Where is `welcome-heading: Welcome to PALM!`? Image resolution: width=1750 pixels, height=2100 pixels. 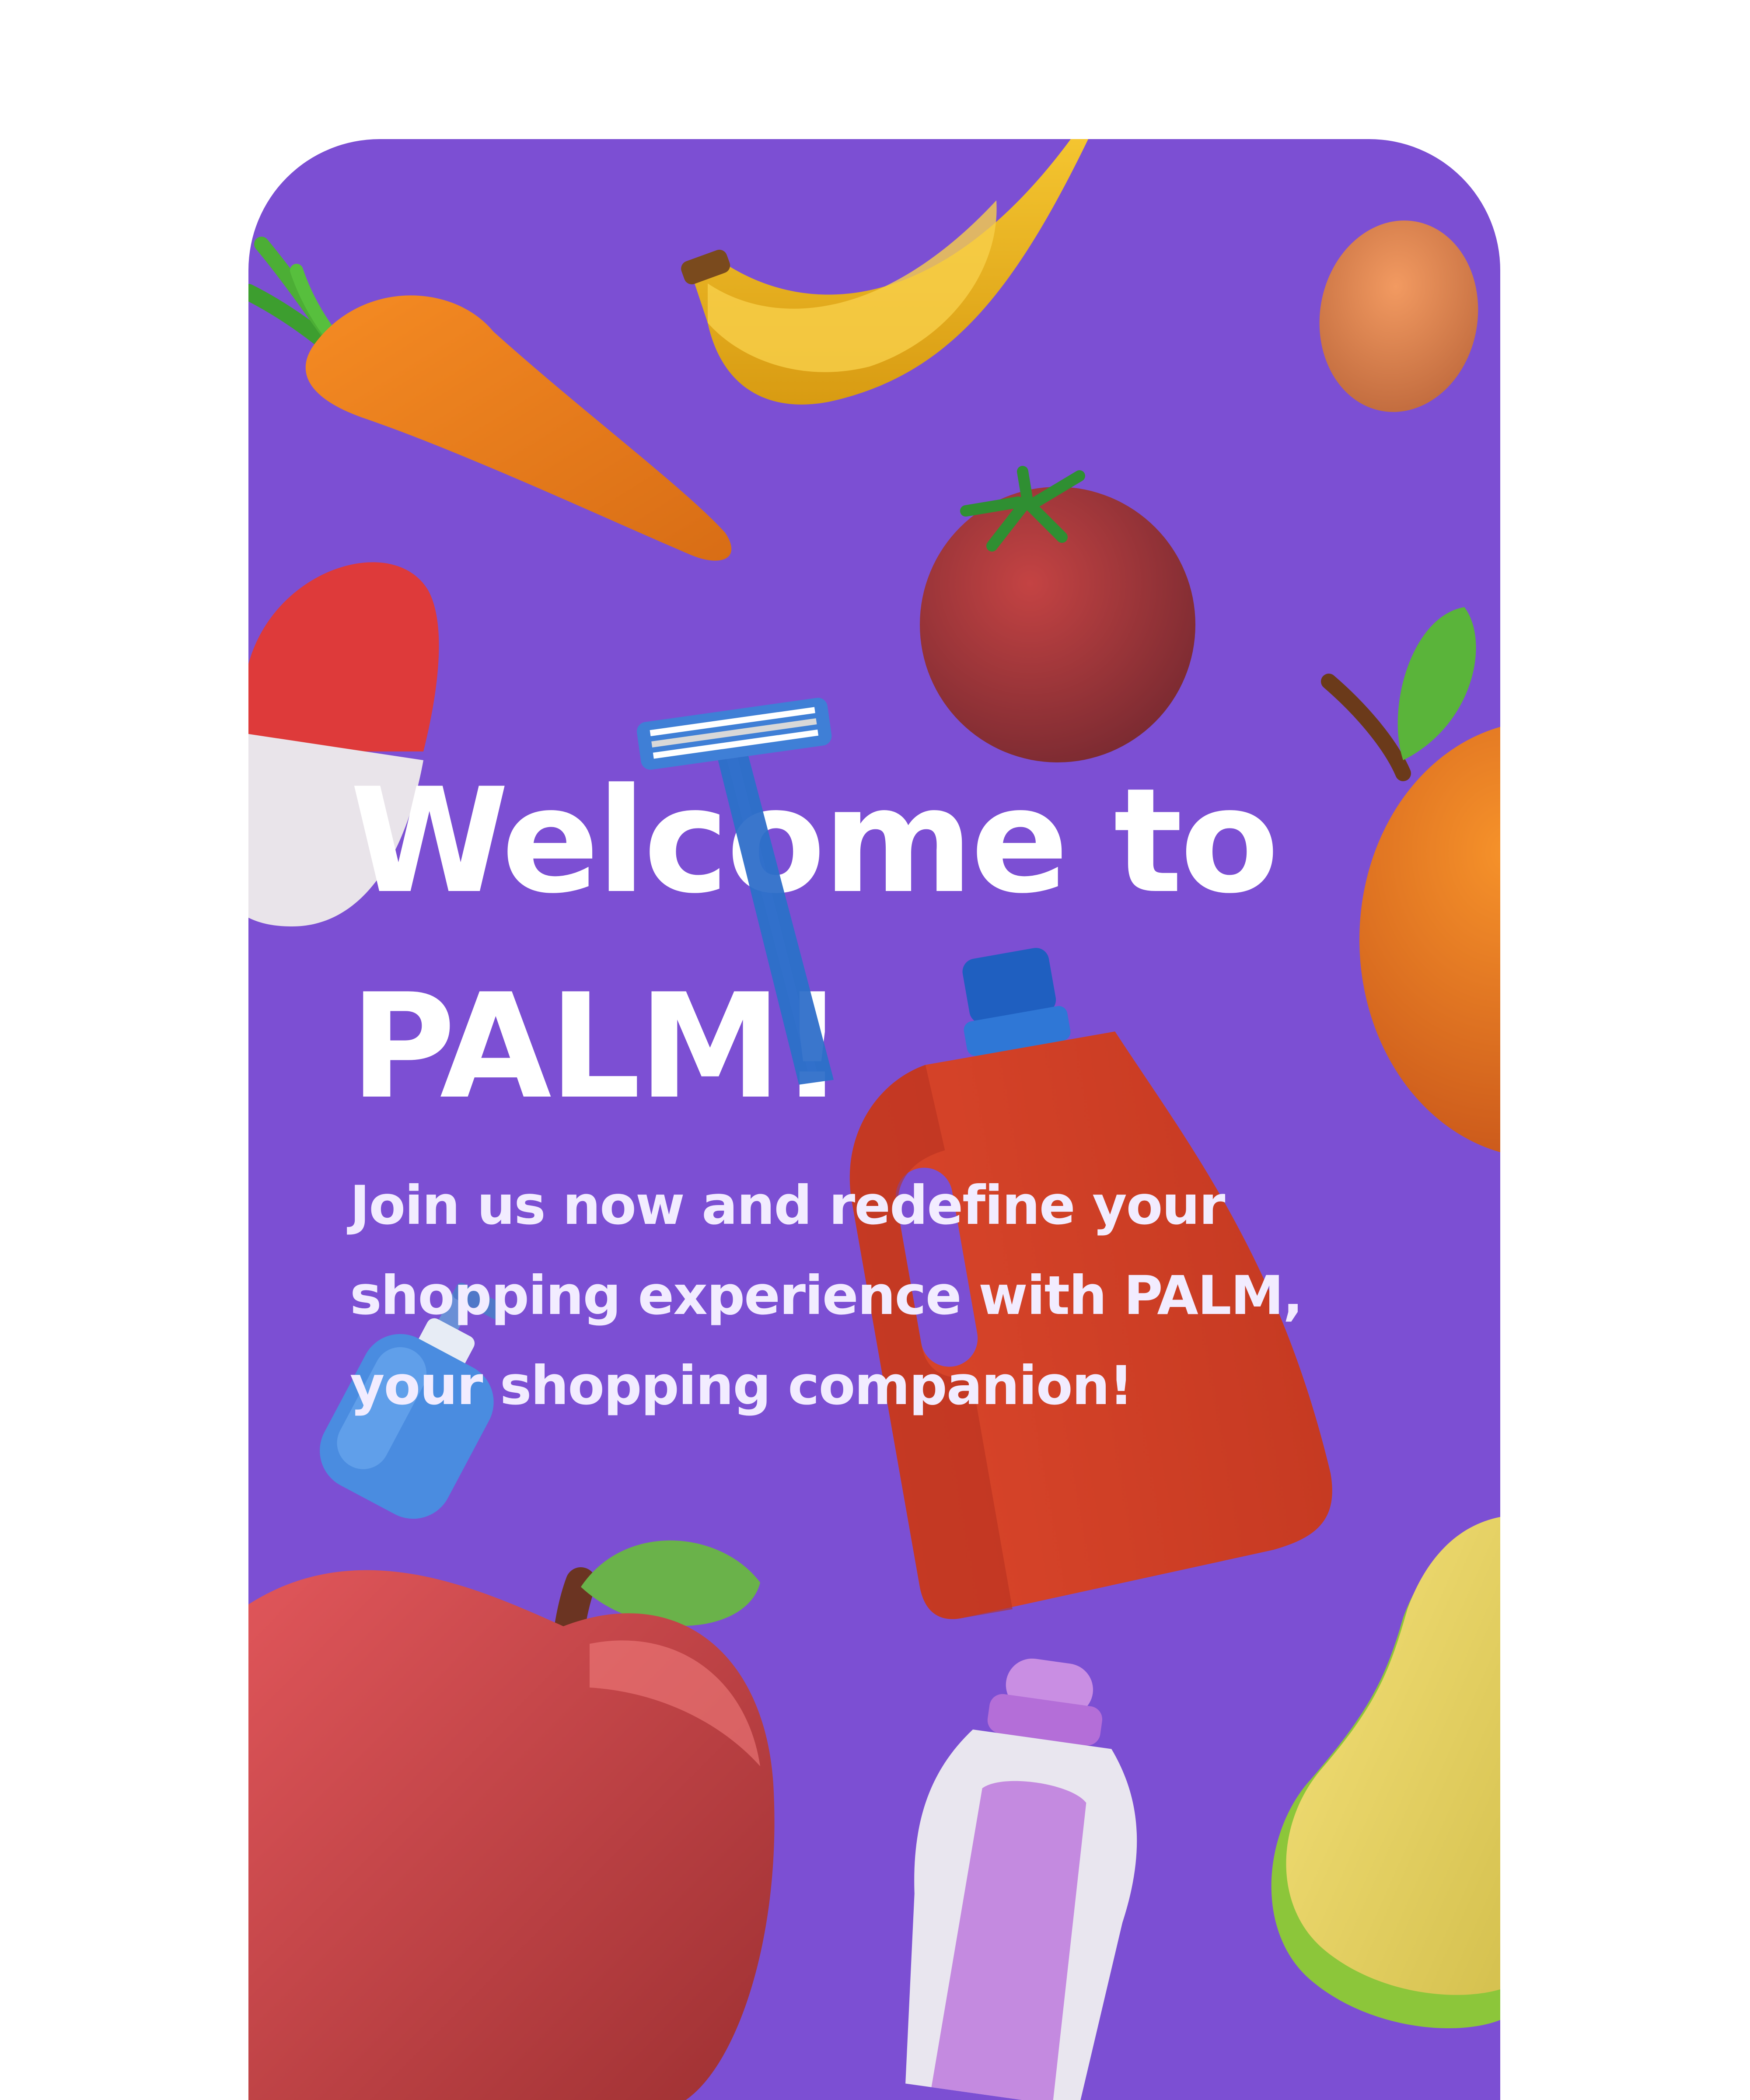
welcome-heading: Welcome to PALM! is located at coordinates (875, 944).